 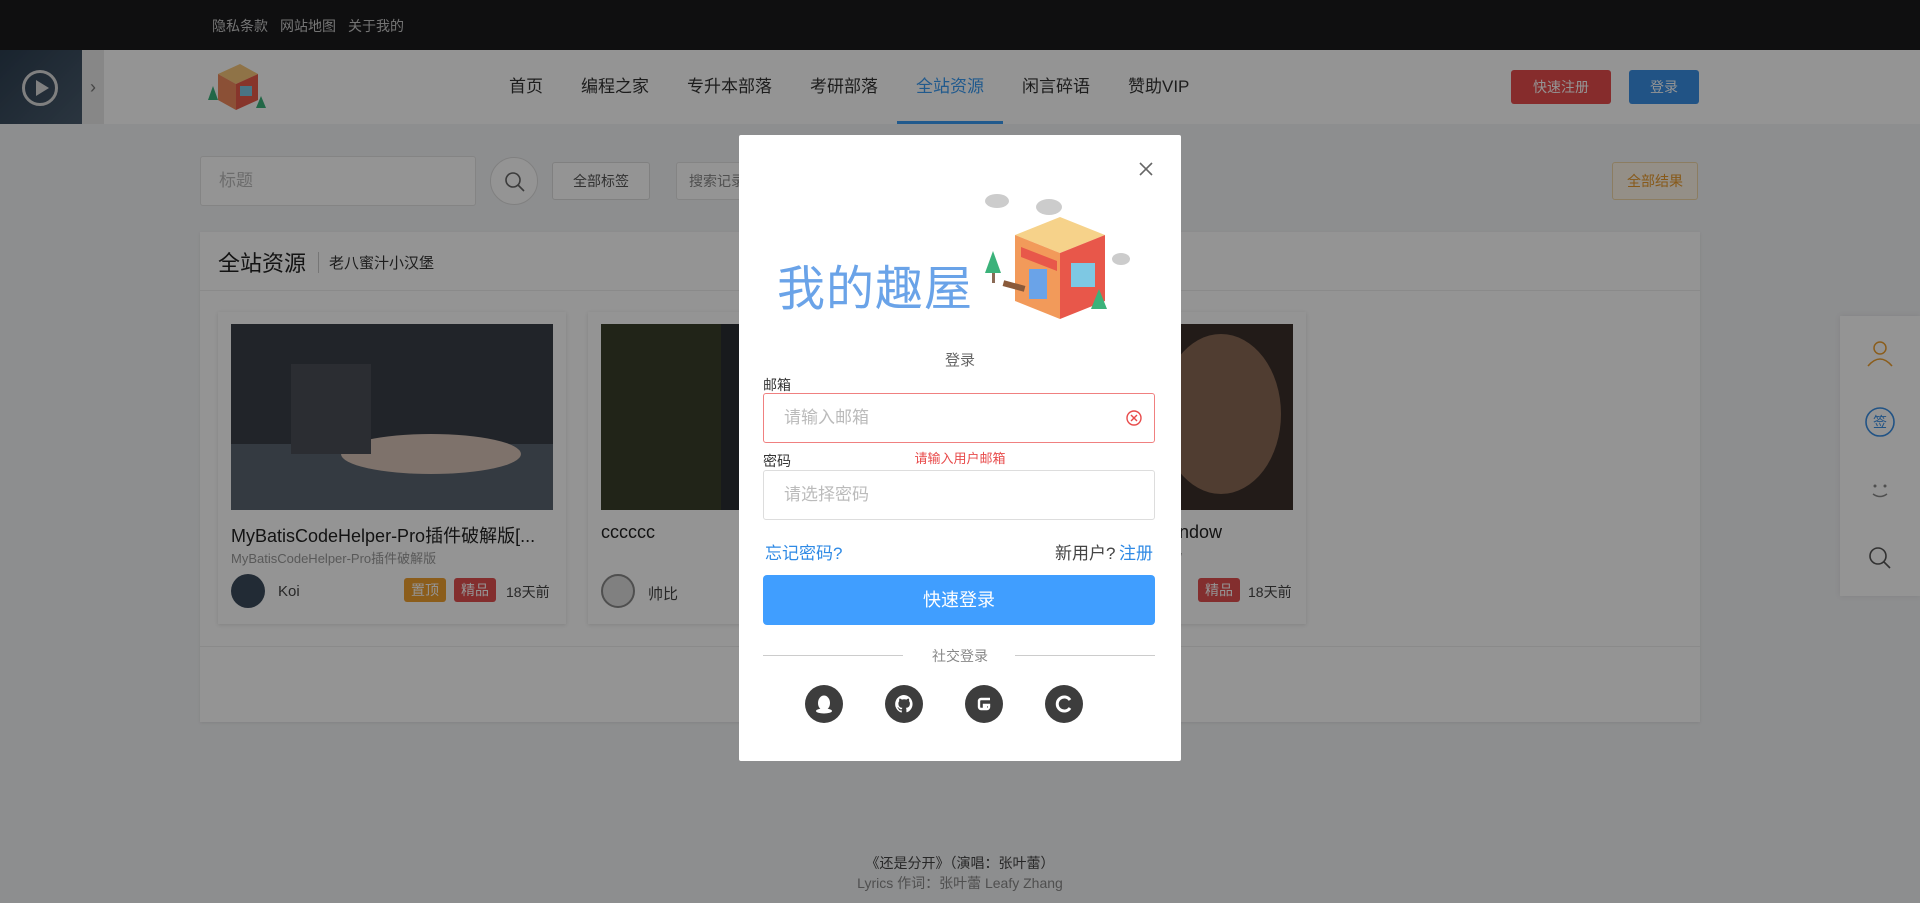 I want to click on github-login-button, so click(x=904, y=704).